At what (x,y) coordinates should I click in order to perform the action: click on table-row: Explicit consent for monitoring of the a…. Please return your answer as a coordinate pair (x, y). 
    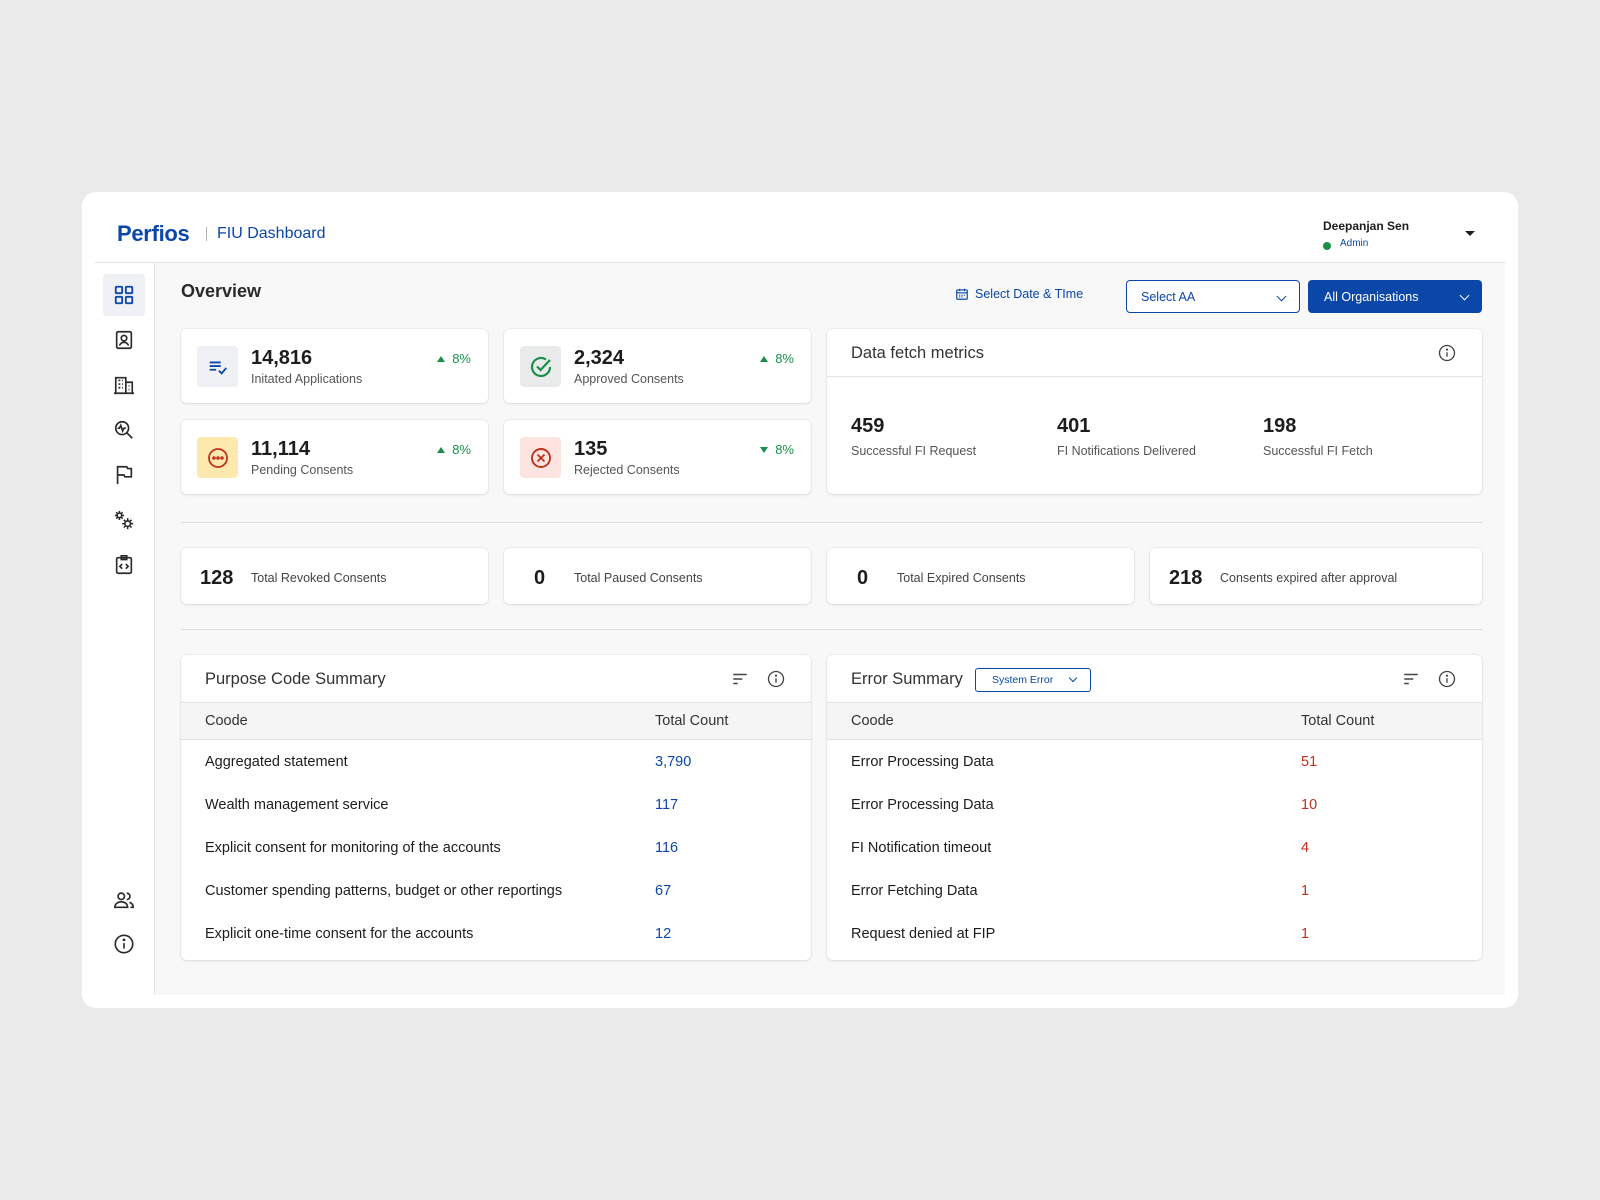
    Looking at the image, I should click on (496, 849).